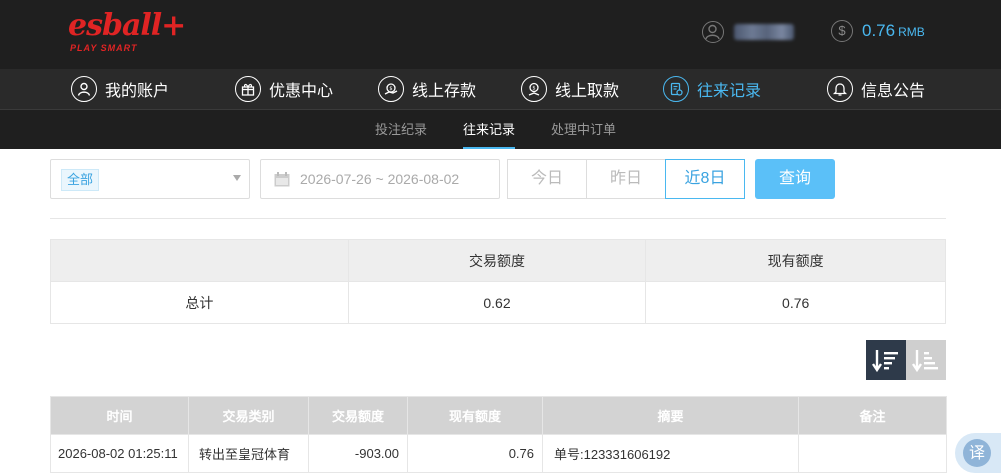 The width and height of the screenshot is (1001, 473). I want to click on cell-time: 2026-08-02 01:25:11, so click(119, 453).